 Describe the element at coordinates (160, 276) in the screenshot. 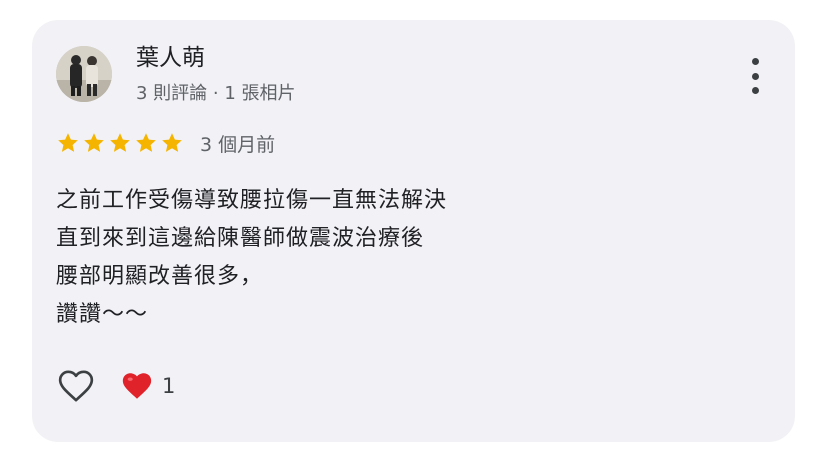

I see `review-text-line: 腰部明顯改善很多，` at that location.